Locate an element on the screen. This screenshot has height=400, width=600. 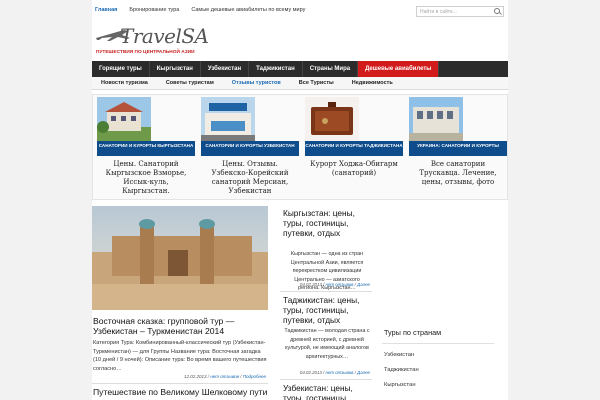
logo-tagline: ПУТЕШЕСТВИЯ ПО ЦЕНТРАЛЬНОЙ АЗИИ is located at coordinates (145, 52).